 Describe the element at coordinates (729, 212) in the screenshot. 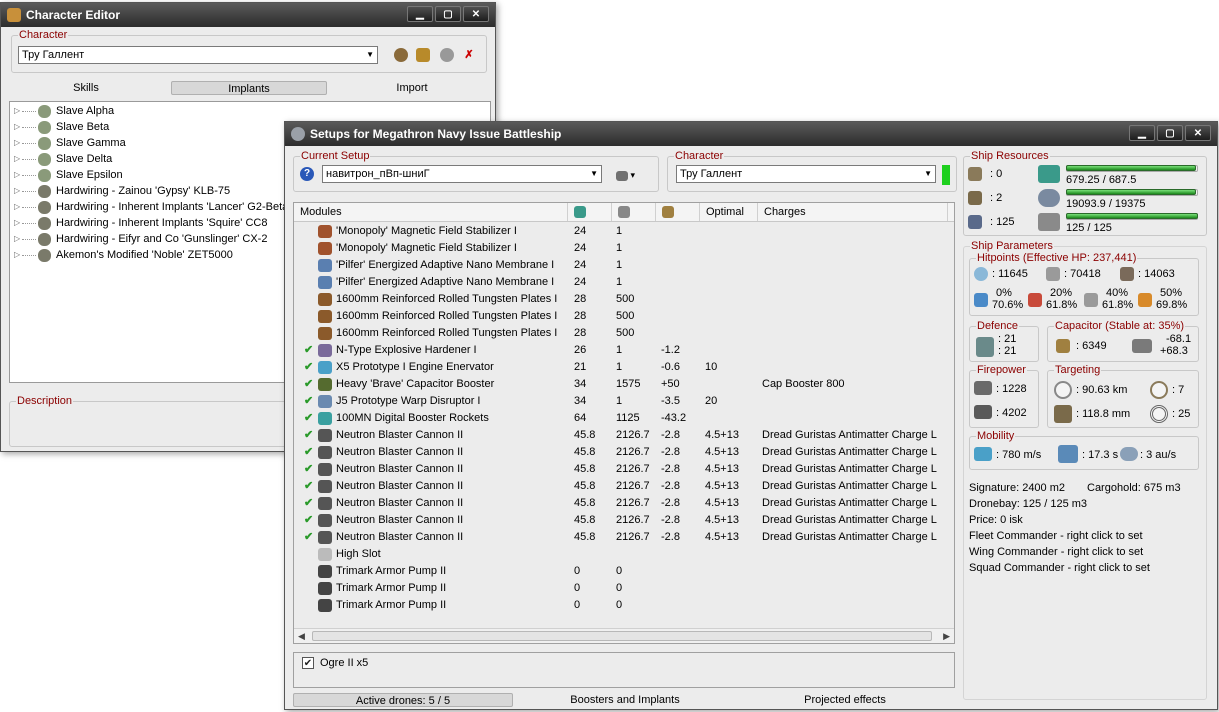

I see `col-optimal: Optimal` at that location.